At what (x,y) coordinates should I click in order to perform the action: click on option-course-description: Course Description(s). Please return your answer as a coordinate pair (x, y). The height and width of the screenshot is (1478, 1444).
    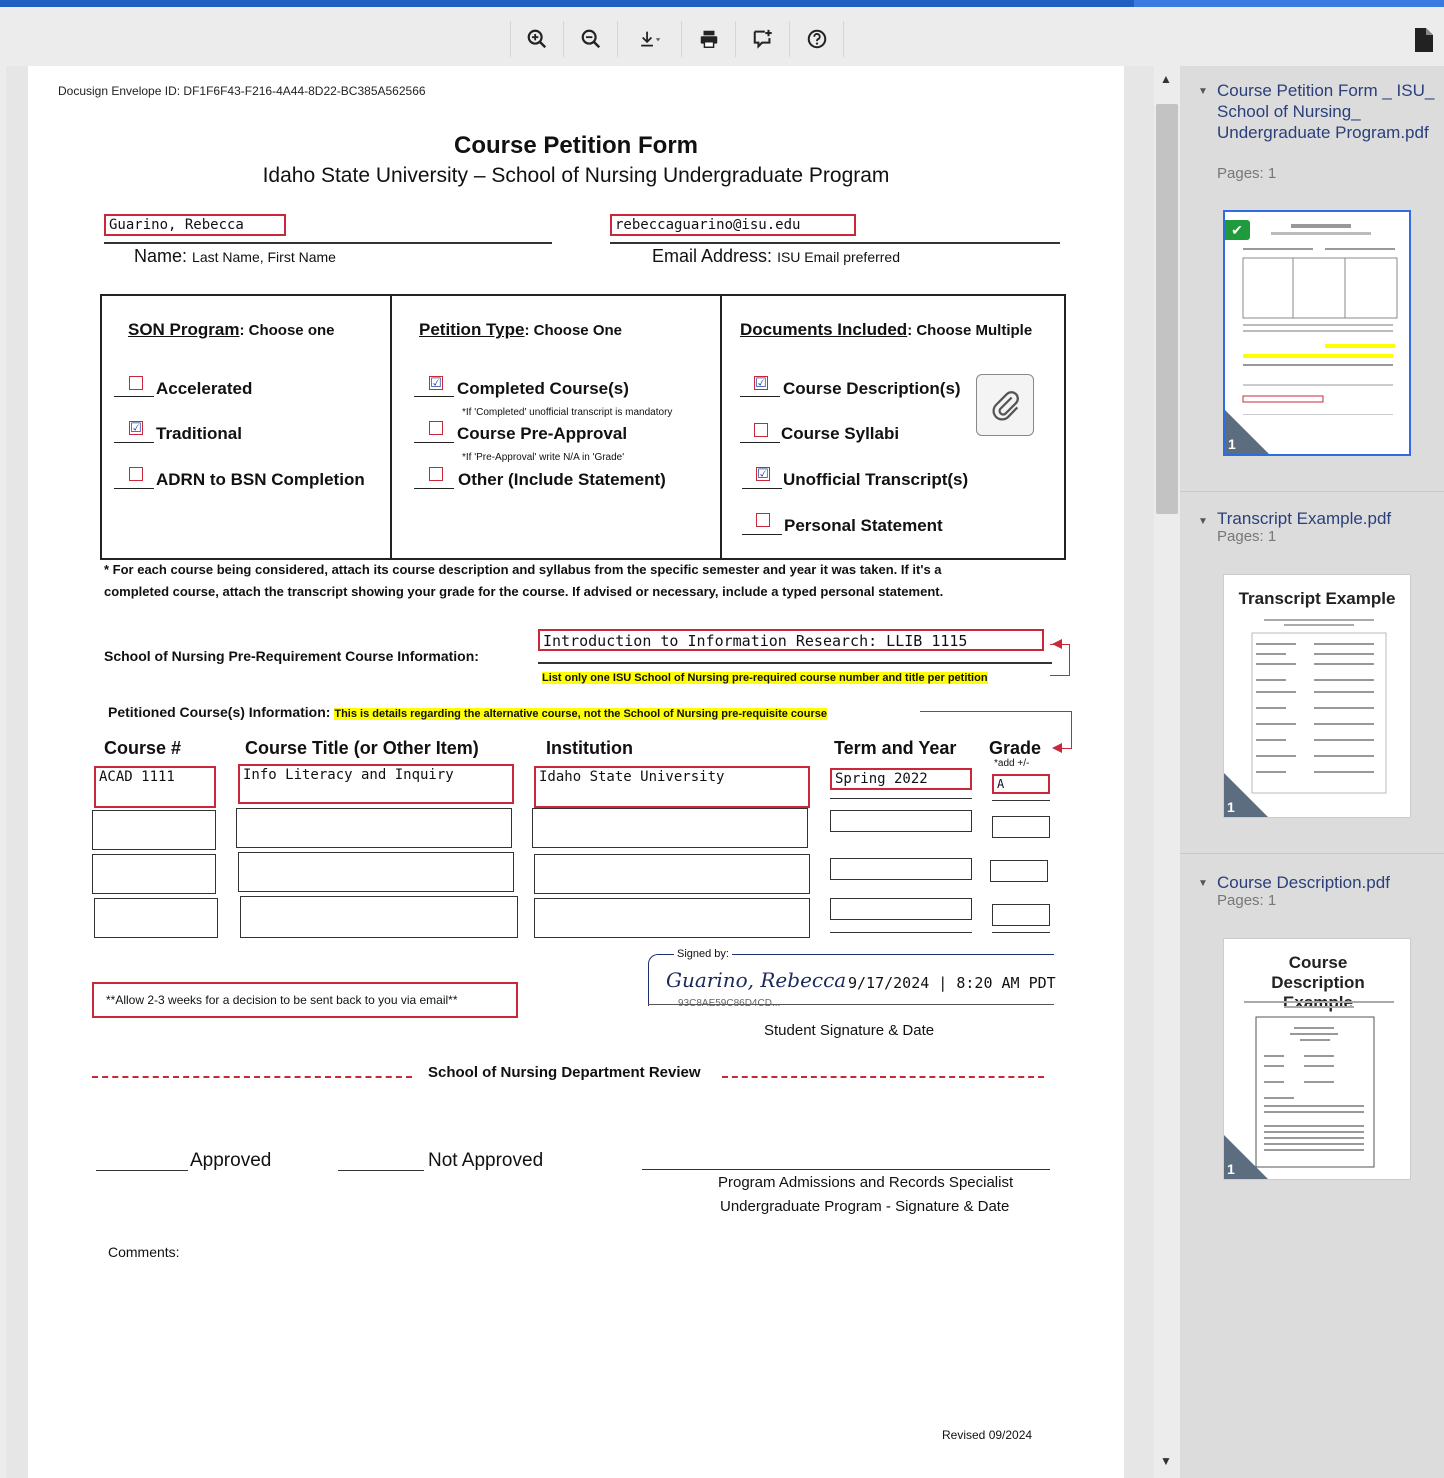
    Looking at the image, I should click on (872, 388).